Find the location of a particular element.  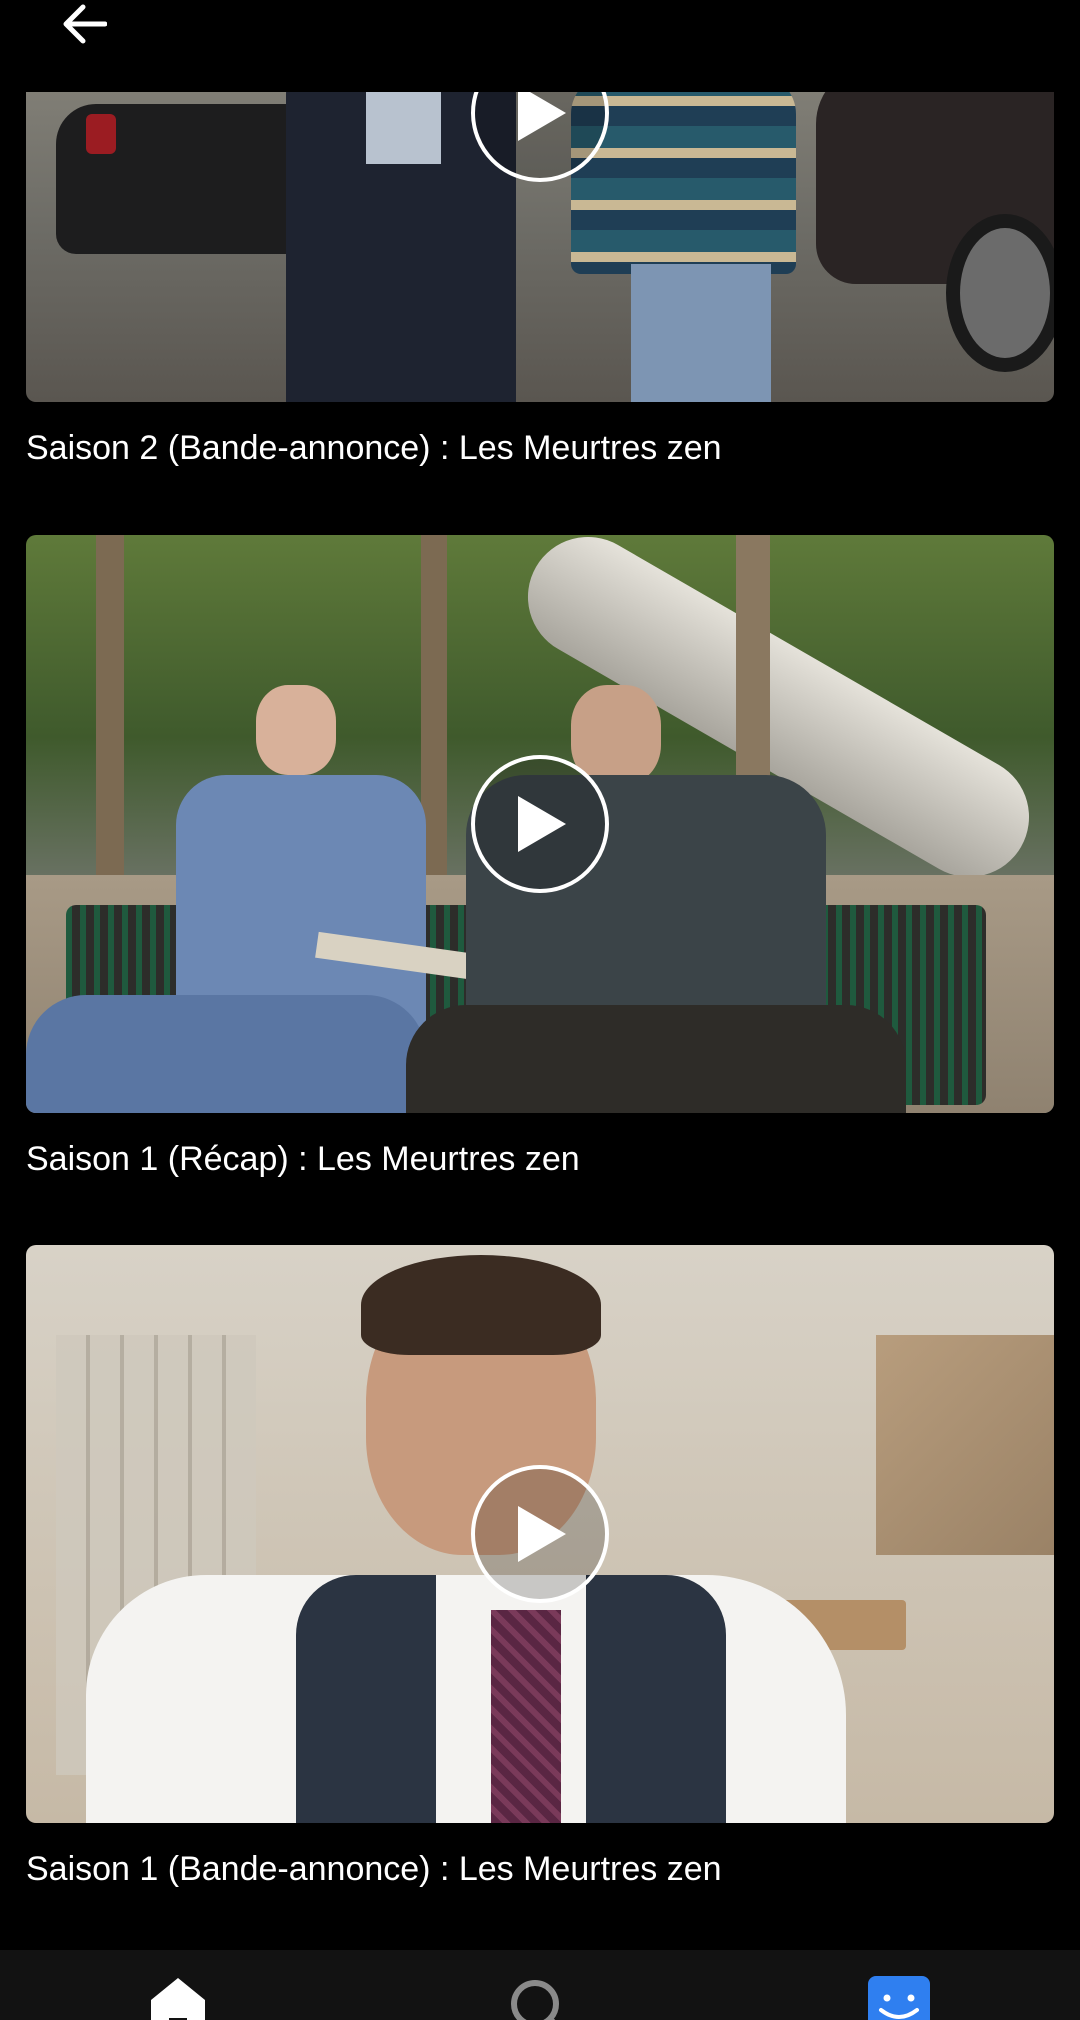

nav-profile is located at coordinates (899, 1997).